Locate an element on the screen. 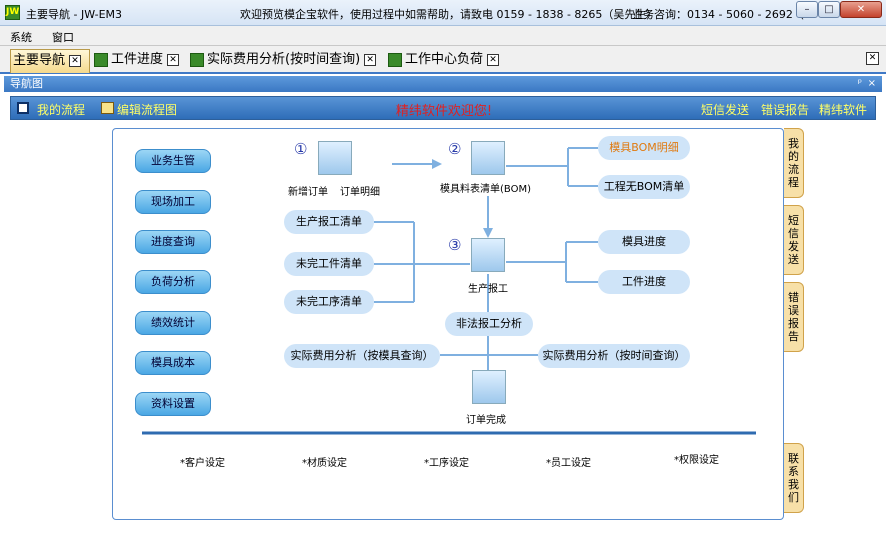 The height and width of the screenshot is (556, 886). unfinished-parts-node: 未完工件清单 is located at coordinates (329, 264).